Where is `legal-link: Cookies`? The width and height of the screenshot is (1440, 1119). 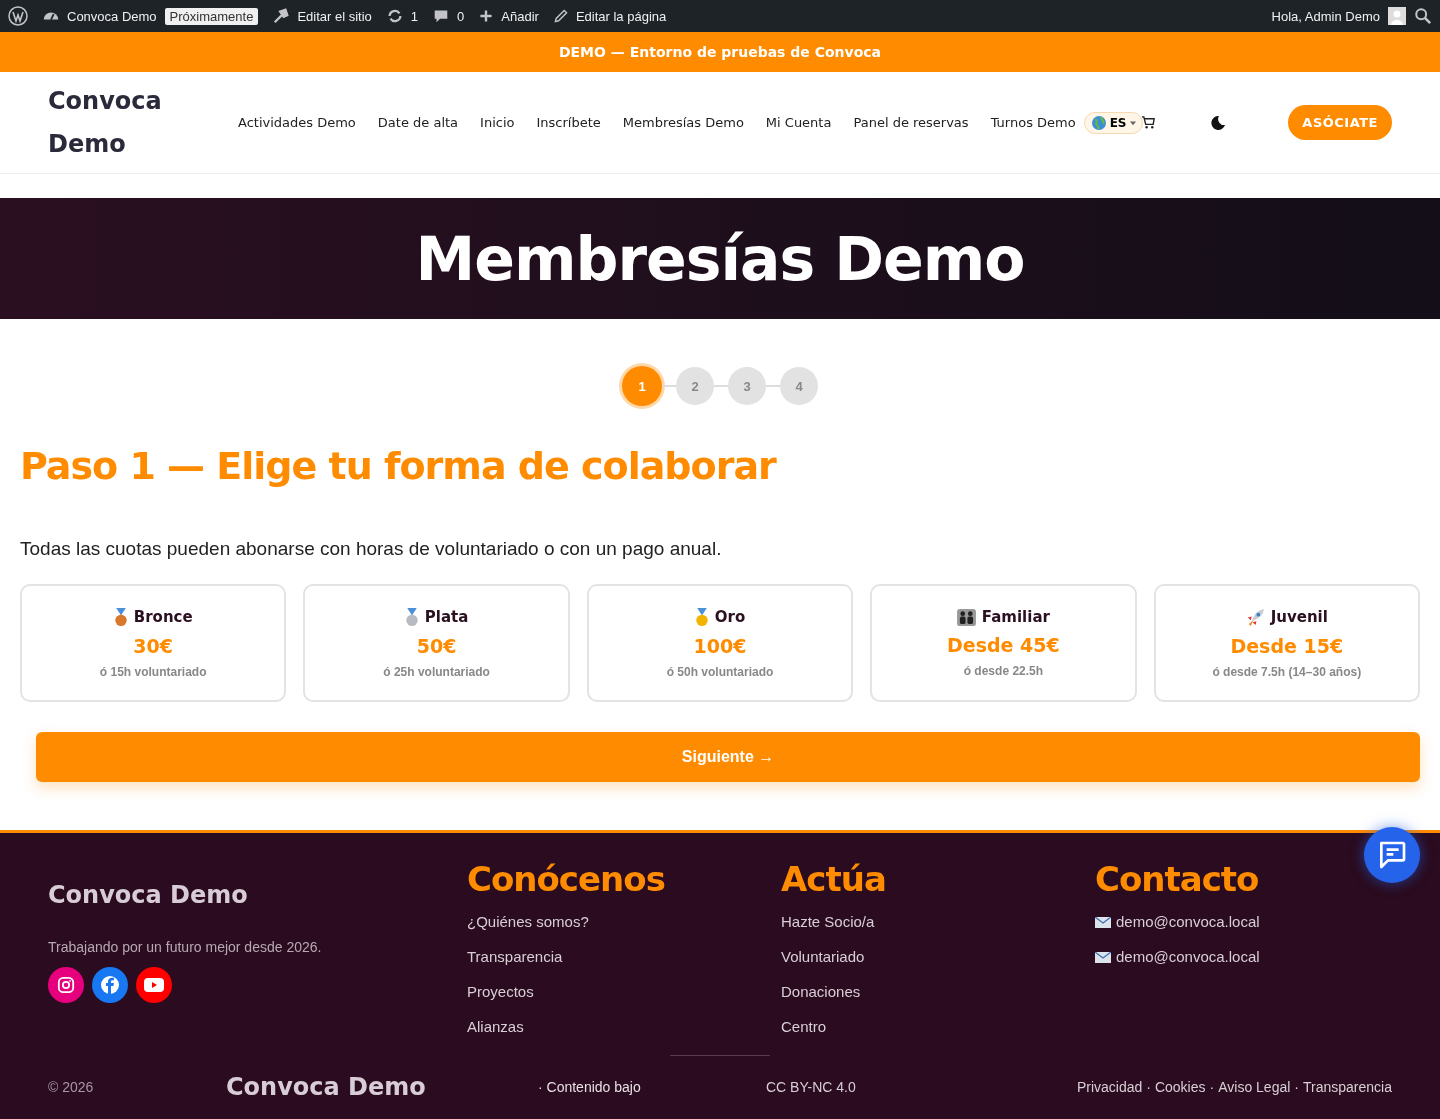 legal-link: Cookies is located at coordinates (1180, 1087).